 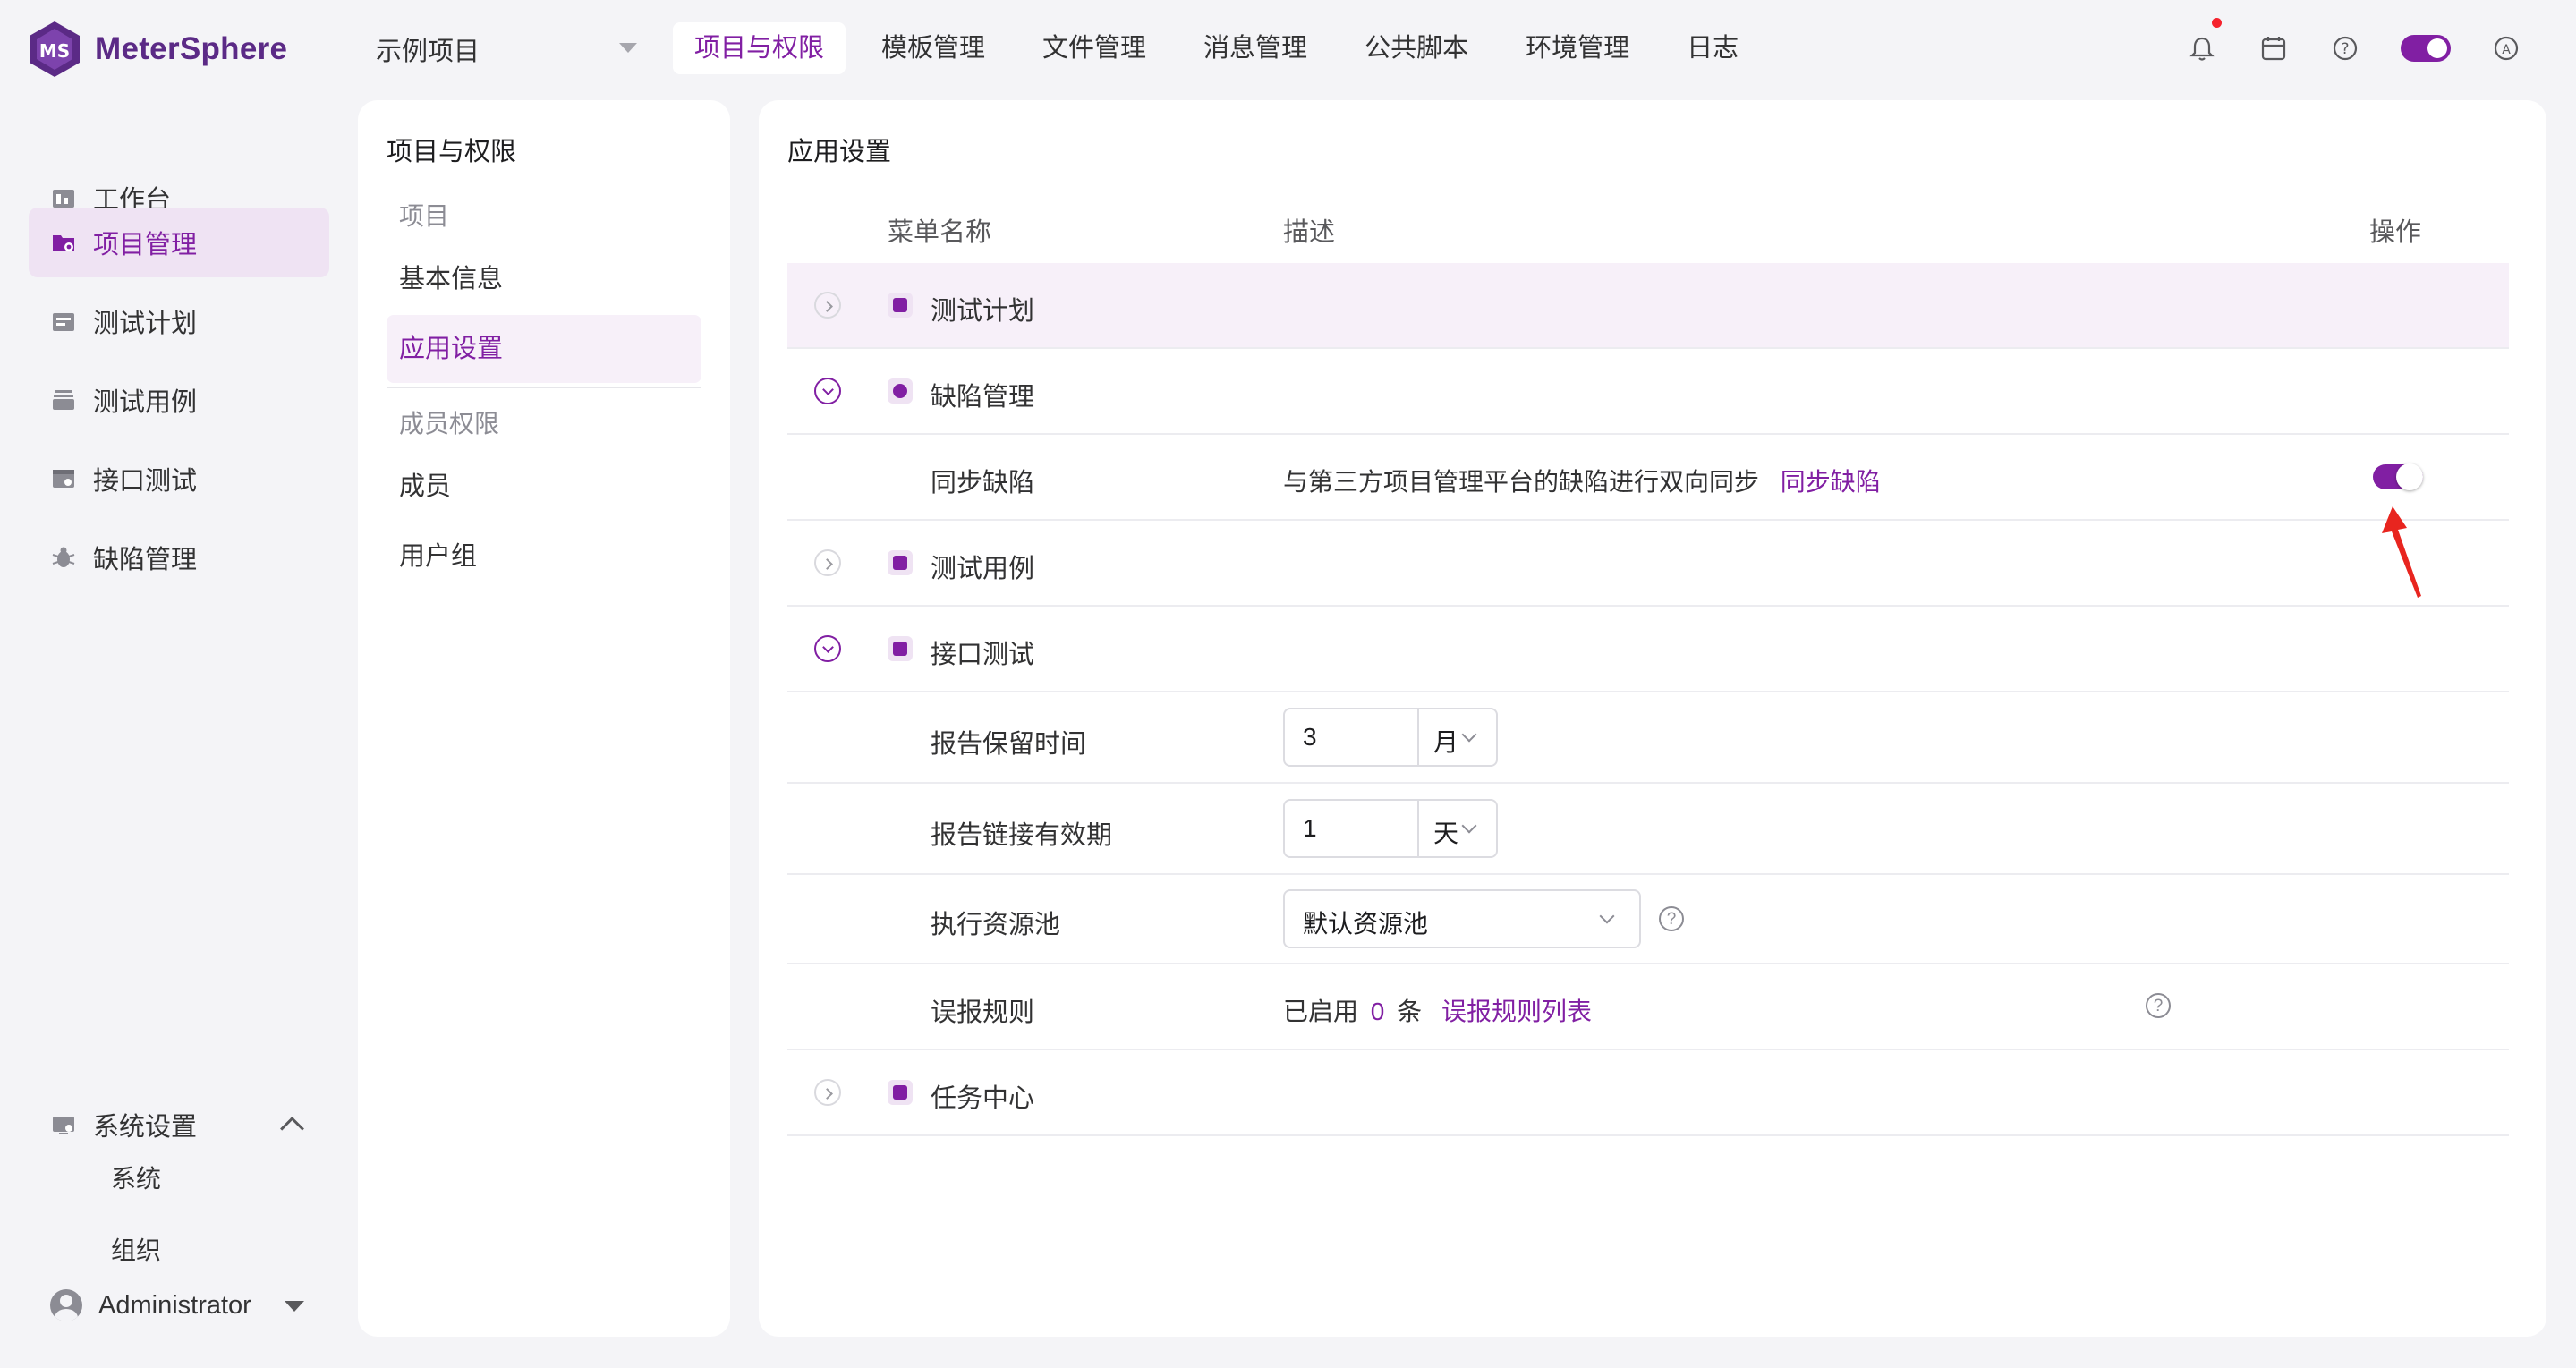 I want to click on row-label: 报告保留时间, so click(x=1009, y=744).